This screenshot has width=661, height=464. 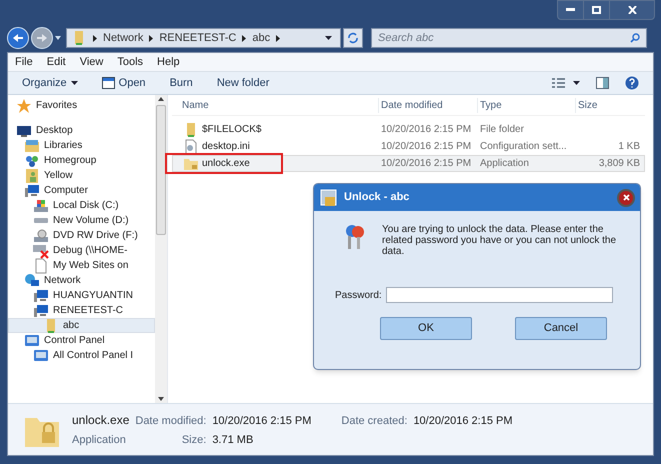 What do you see at coordinates (197, 38) in the screenshot?
I see `breadcrumb: RENEETEST-C` at bounding box center [197, 38].